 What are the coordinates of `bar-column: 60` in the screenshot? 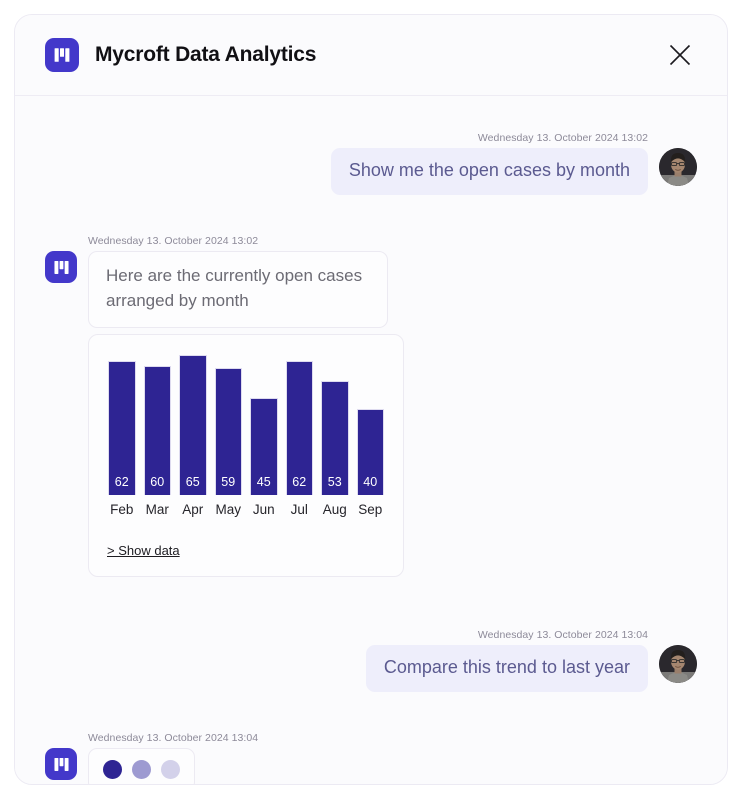 It's located at (157, 430).